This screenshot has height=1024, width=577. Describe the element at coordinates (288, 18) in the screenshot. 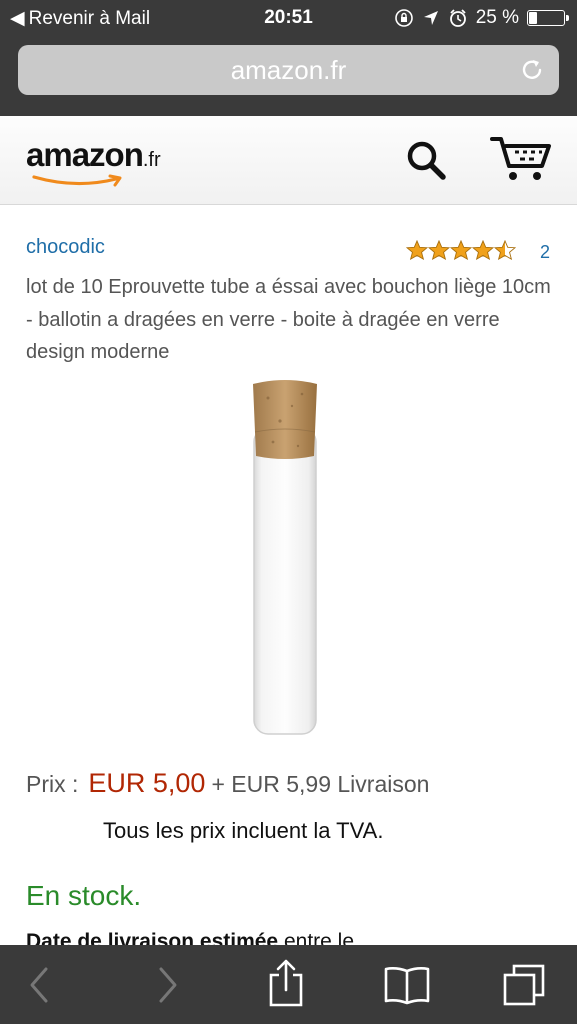

I see `status-bar: ◀ Revenir à Mail 20:51 25 %` at that location.